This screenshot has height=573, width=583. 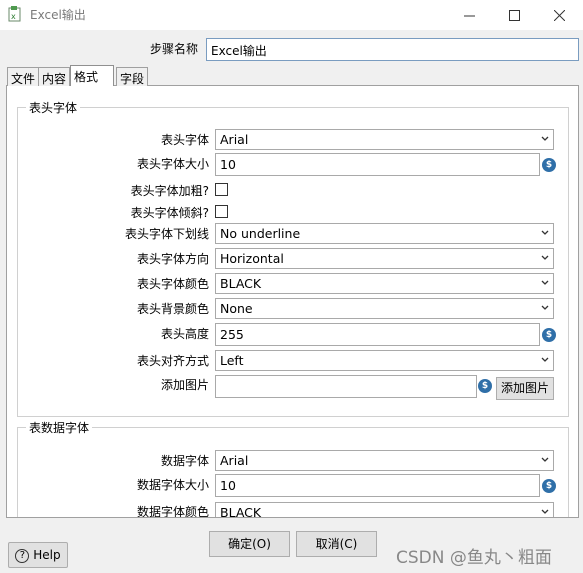 I want to click on header-italic-label: 表头字体倾斜?, so click(x=169, y=213).